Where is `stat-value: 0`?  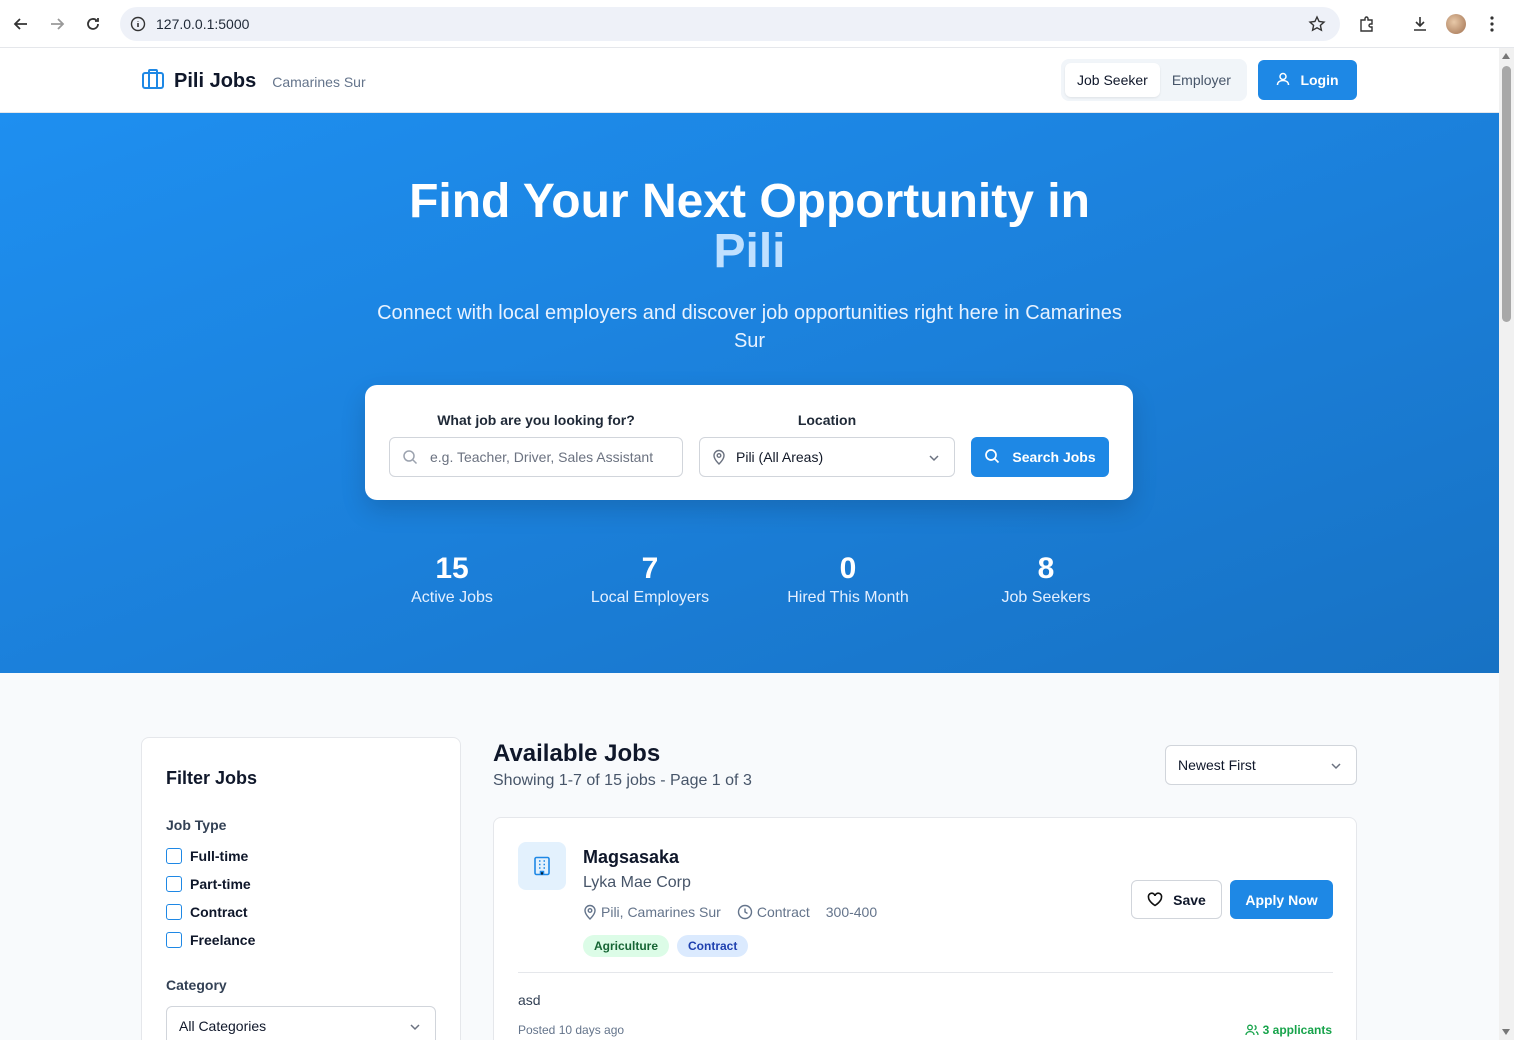 stat-value: 0 is located at coordinates (848, 568).